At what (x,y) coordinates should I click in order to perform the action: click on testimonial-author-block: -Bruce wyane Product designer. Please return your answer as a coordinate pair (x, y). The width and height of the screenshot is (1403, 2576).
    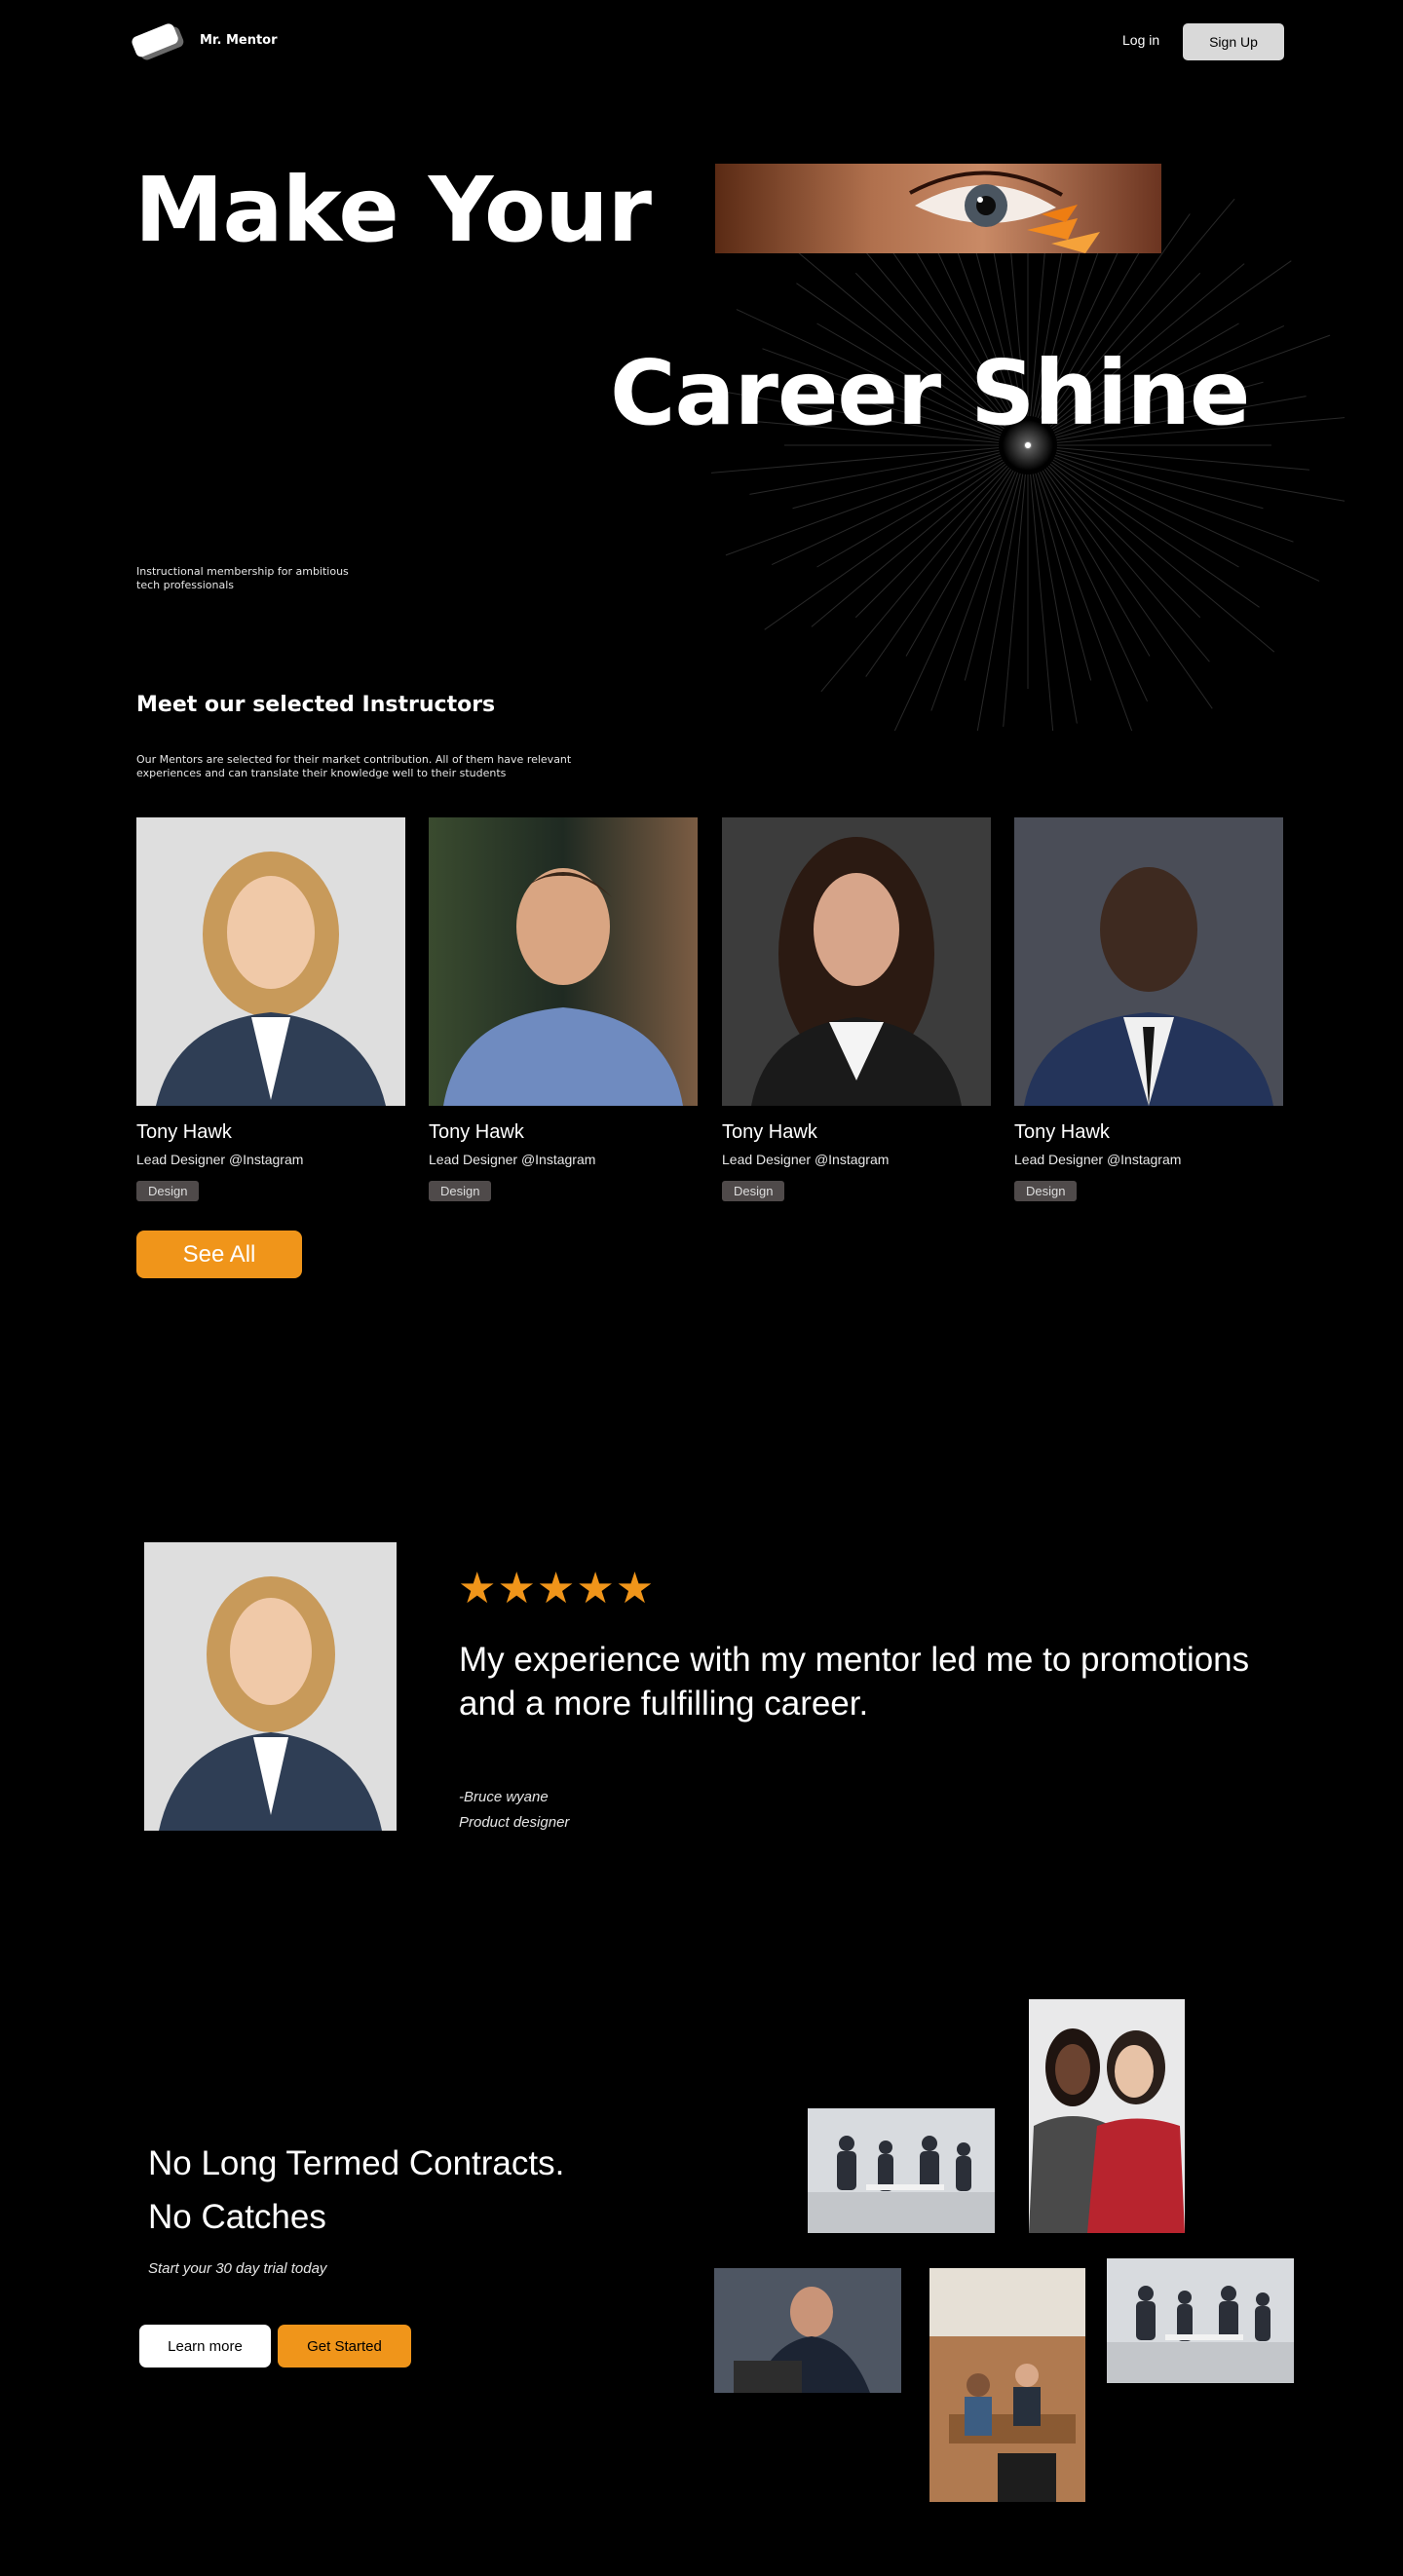
    Looking at the image, I should click on (514, 1810).